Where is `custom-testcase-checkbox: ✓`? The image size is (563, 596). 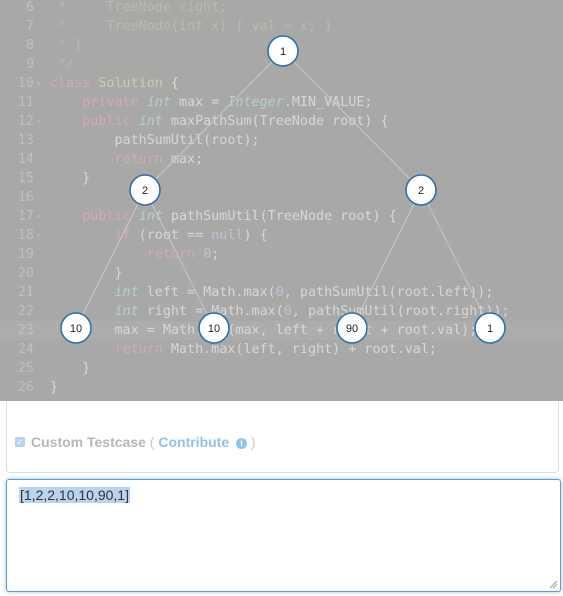 custom-testcase-checkbox: ✓ is located at coordinates (20, 442).